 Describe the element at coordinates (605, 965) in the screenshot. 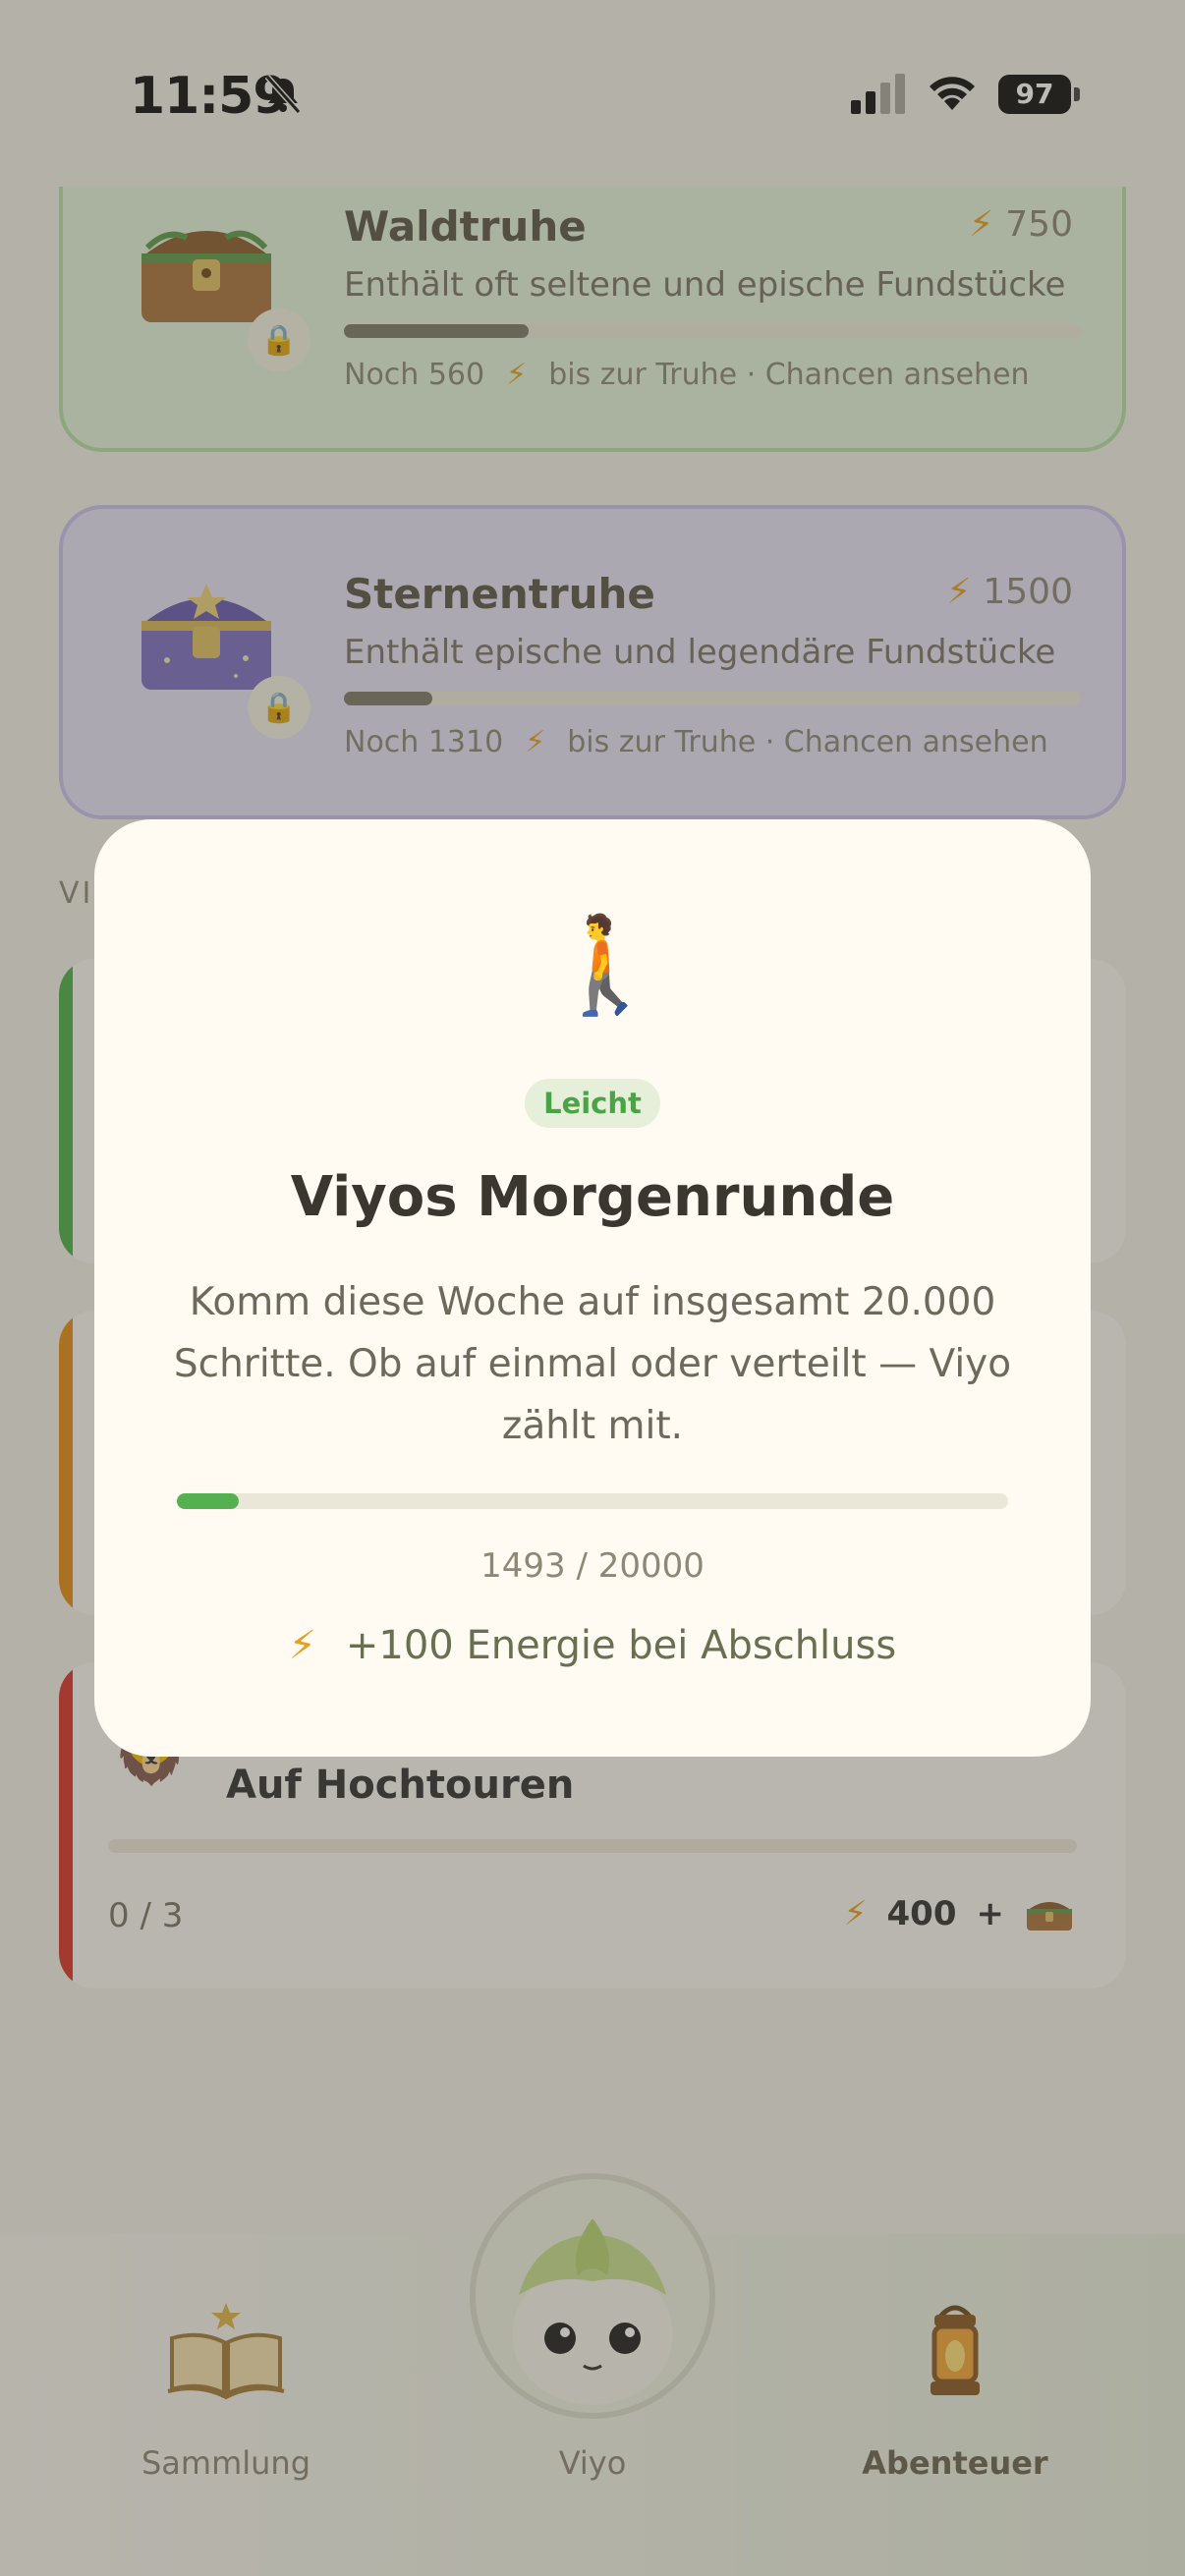

I see `walker-icon: 🚶` at that location.